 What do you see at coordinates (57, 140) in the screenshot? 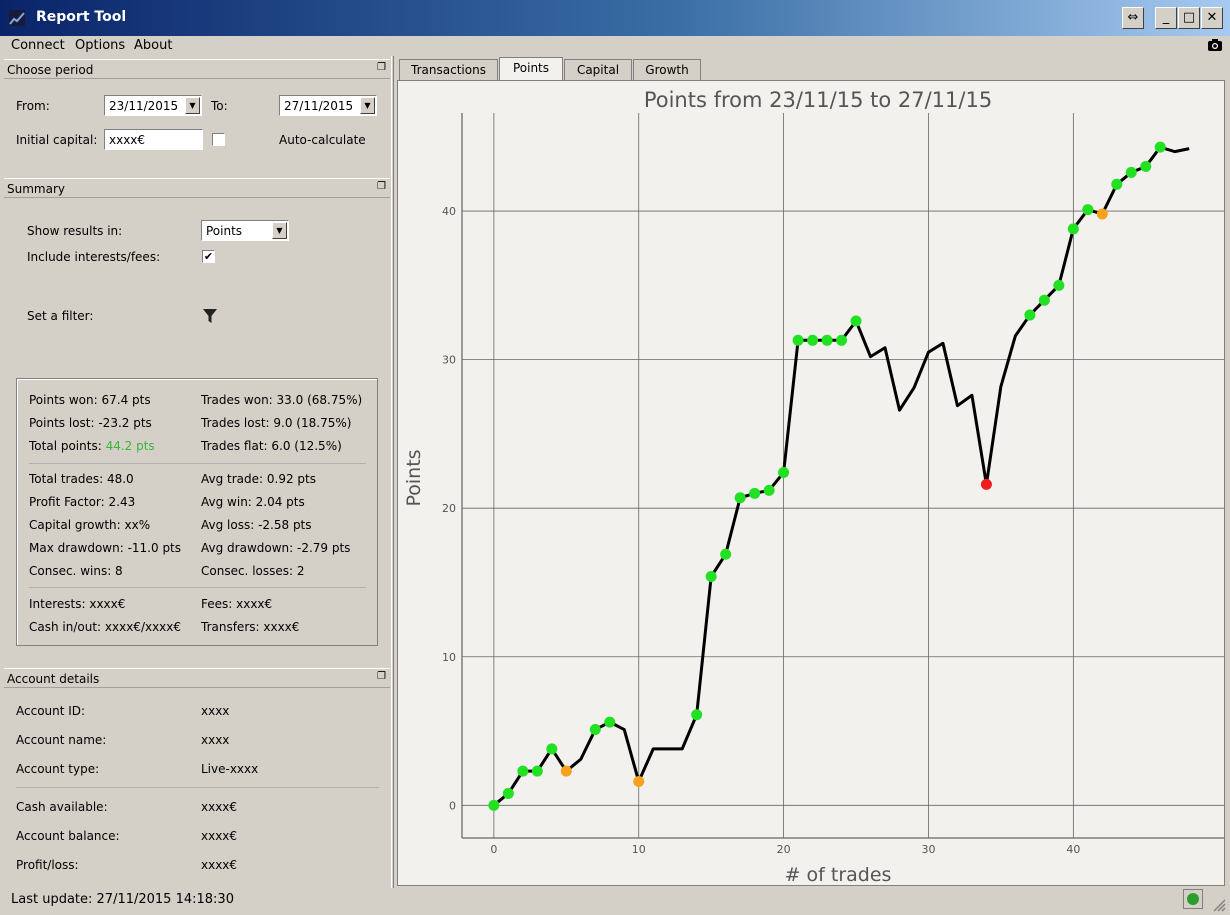
I see `initial-capital-label: Initial capital:` at bounding box center [57, 140].